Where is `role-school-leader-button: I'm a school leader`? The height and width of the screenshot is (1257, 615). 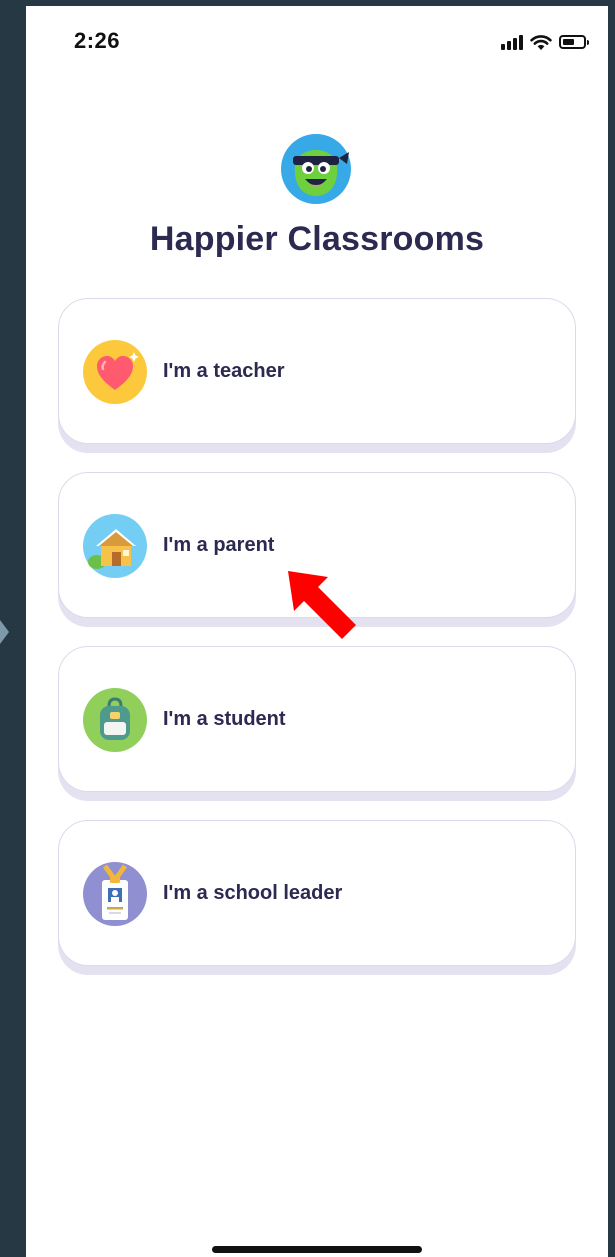 role-school-leader-button: I'm a school leader is located at coordinates (317, 893).